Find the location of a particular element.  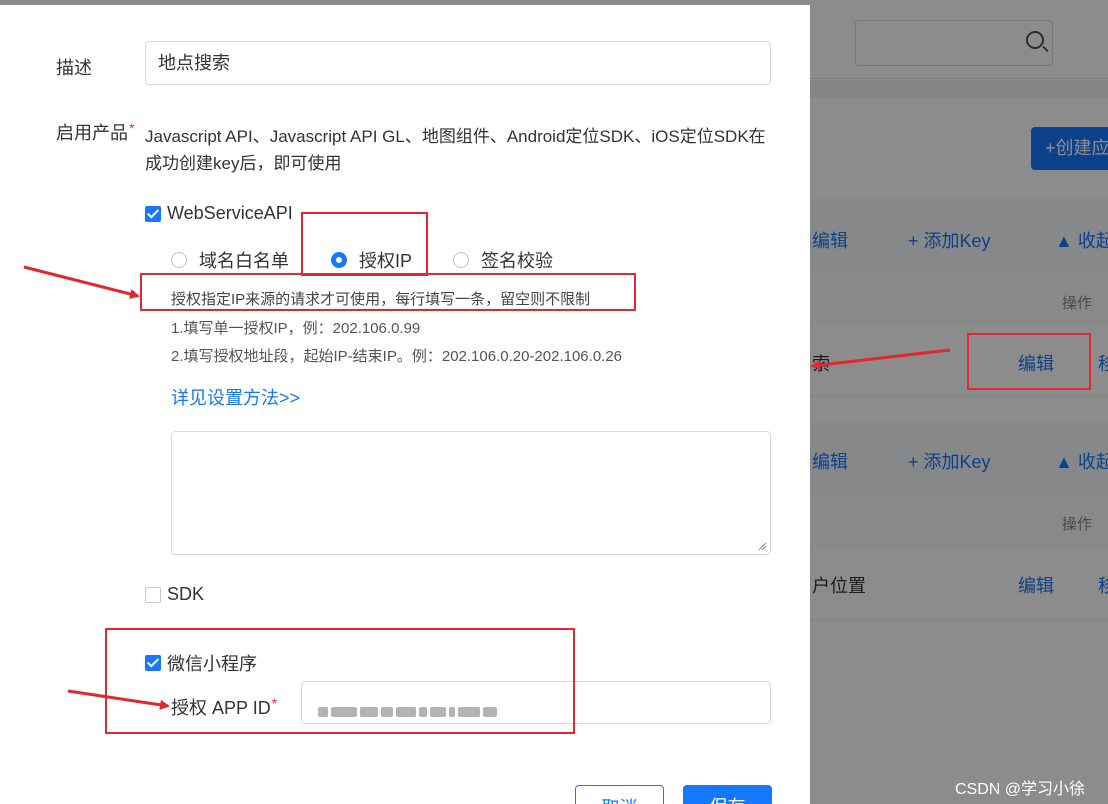

watermark: CSDN @学习小徐 is located at coordinates (1020, 789).